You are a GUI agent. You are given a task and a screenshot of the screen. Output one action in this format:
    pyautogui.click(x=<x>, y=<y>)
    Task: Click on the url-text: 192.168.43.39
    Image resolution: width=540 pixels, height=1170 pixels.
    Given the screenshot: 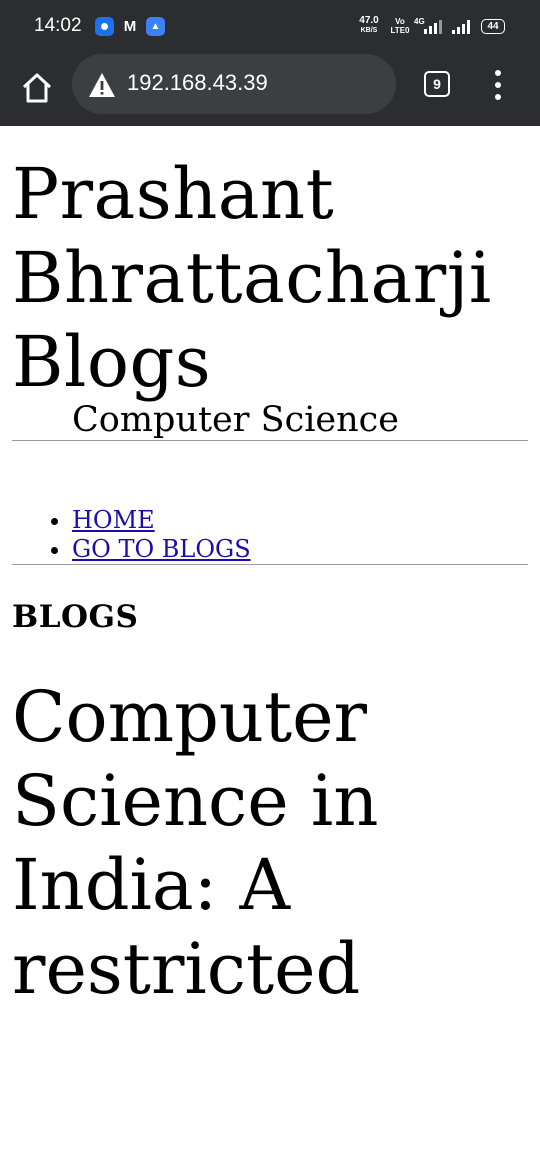 What is the action you would take?
    pyautogui.click(x=197, y=83)
    